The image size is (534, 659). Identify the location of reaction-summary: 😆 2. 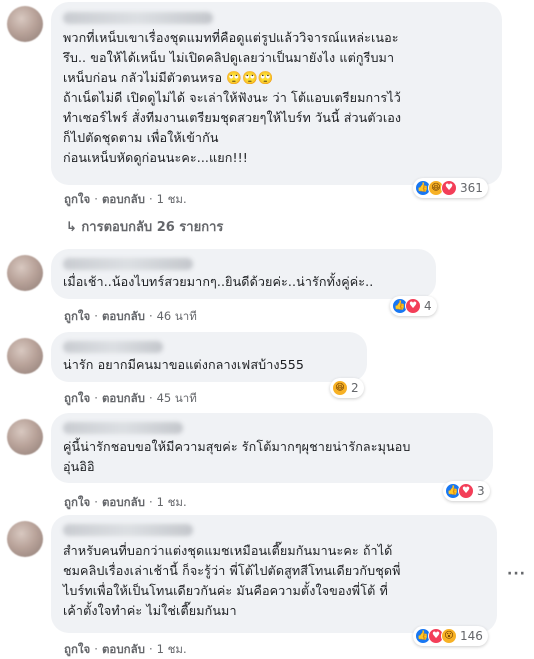
(347, 388).